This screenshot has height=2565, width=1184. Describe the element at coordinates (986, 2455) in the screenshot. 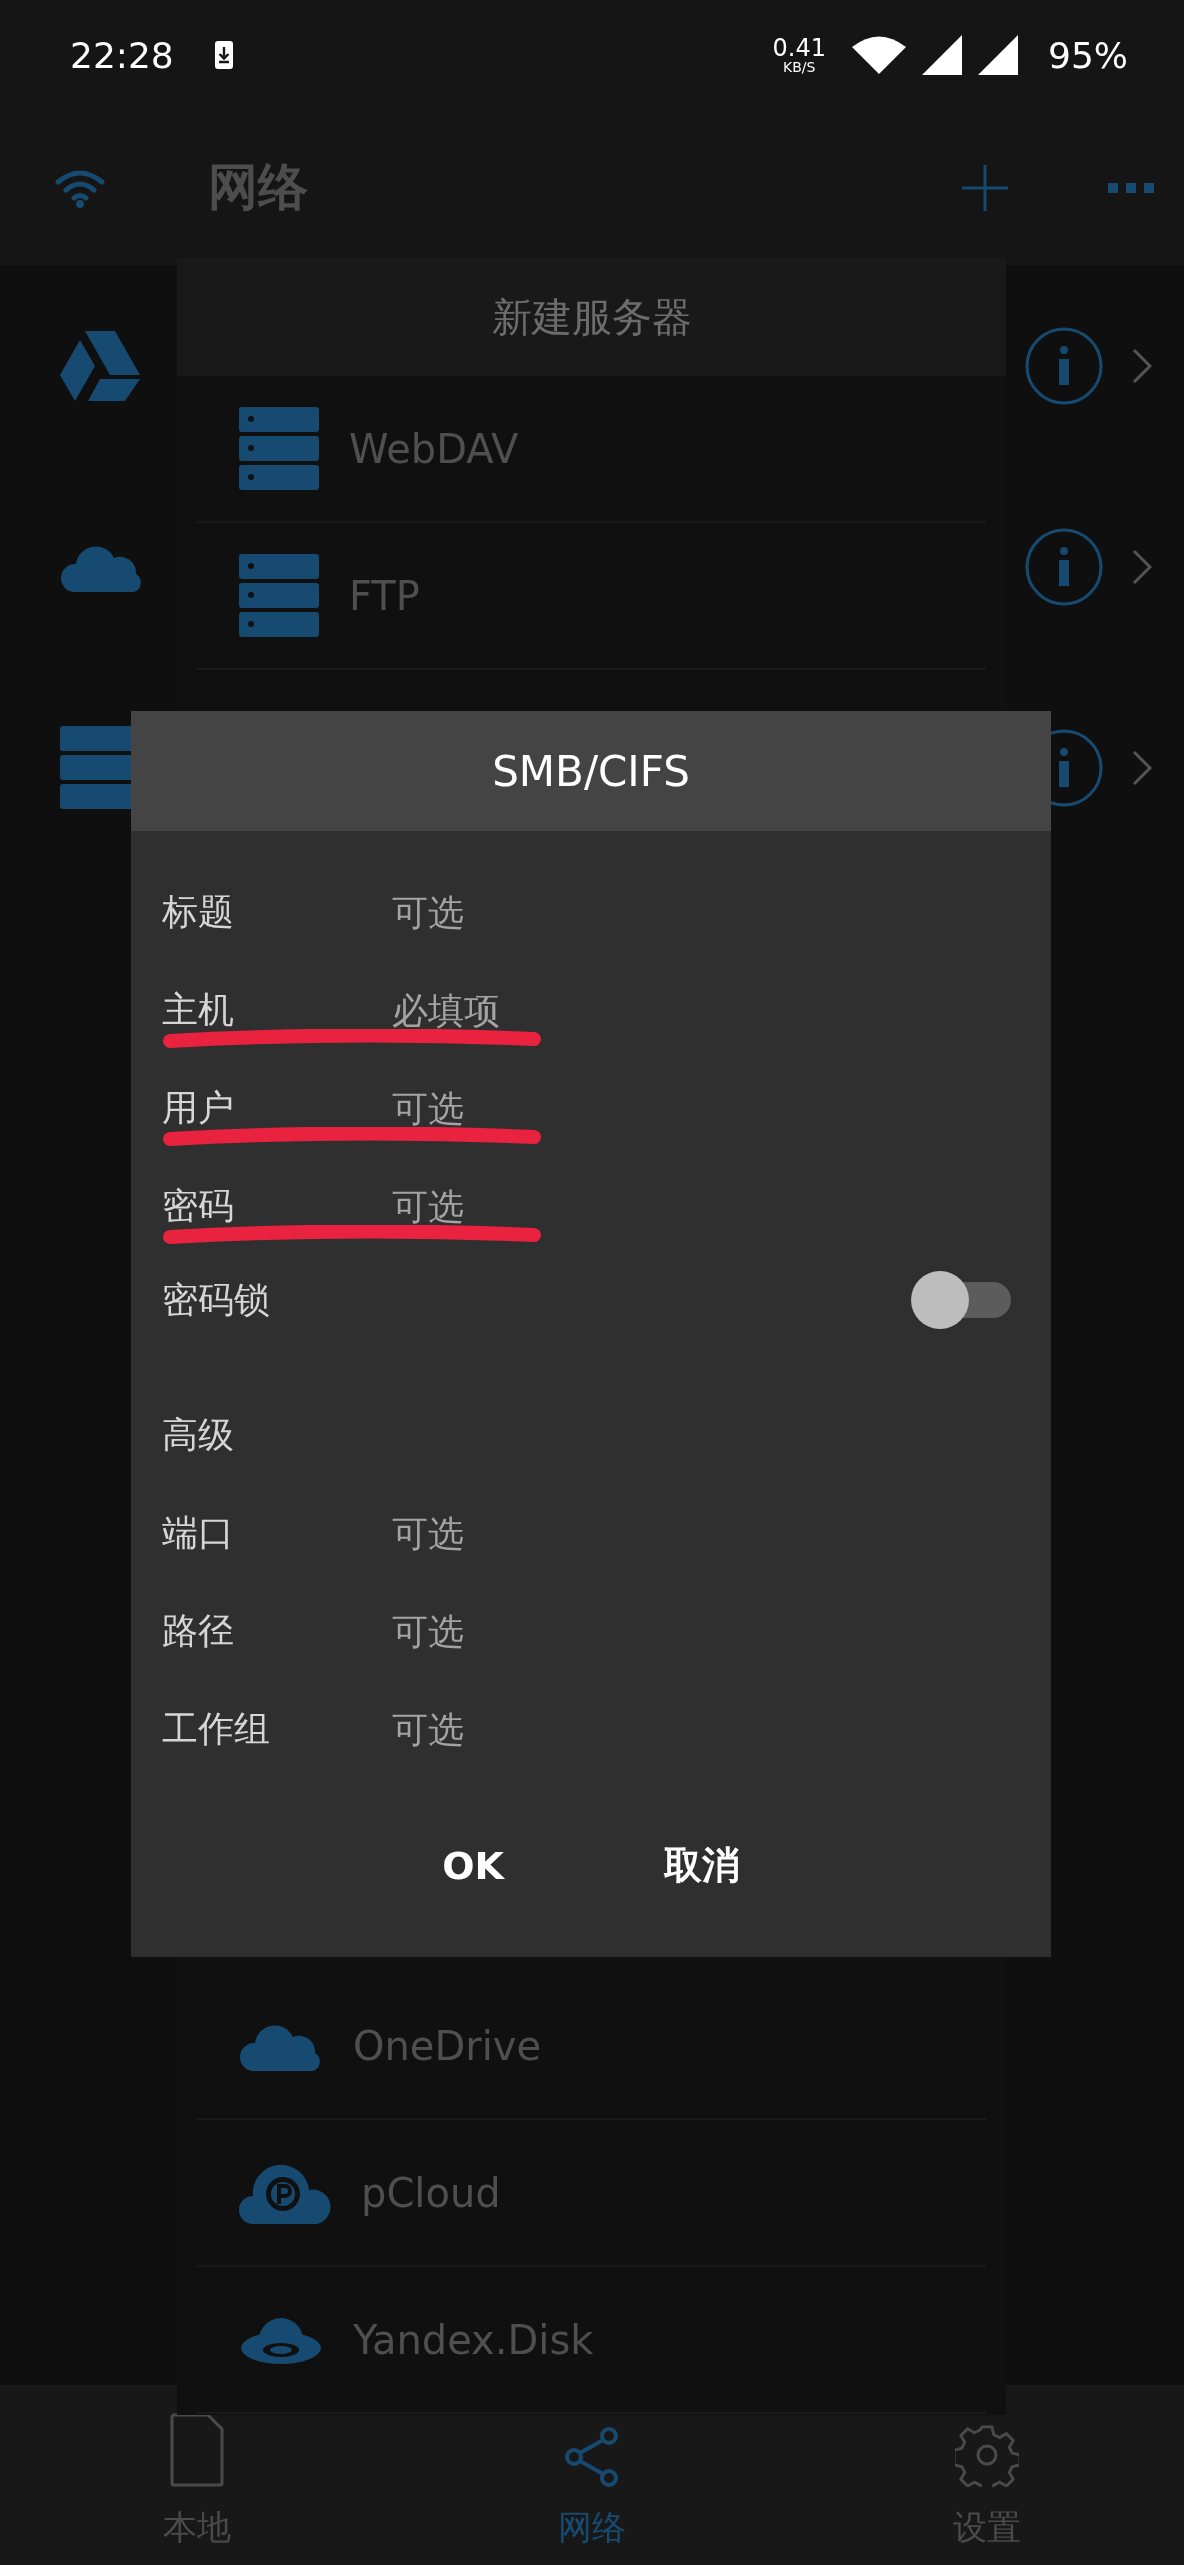

I see `gear-icon` at that location.